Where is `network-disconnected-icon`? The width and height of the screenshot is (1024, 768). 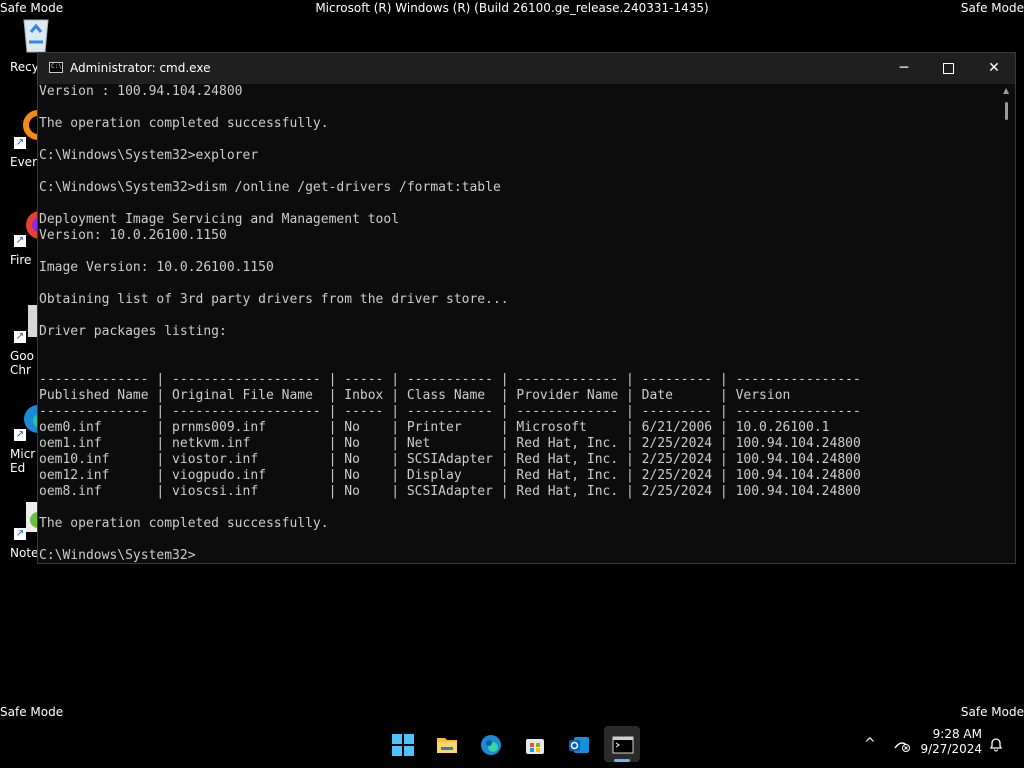
network-disconnected-icon is located at coordinates (902, 744).